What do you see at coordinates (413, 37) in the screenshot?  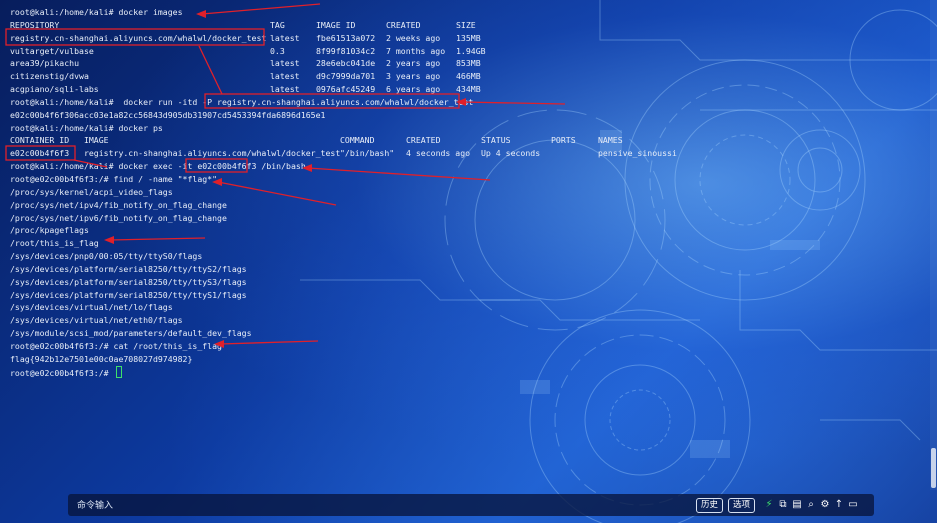 I see `table-cell: 2 weeks ago` at bounding box center [413, 37].